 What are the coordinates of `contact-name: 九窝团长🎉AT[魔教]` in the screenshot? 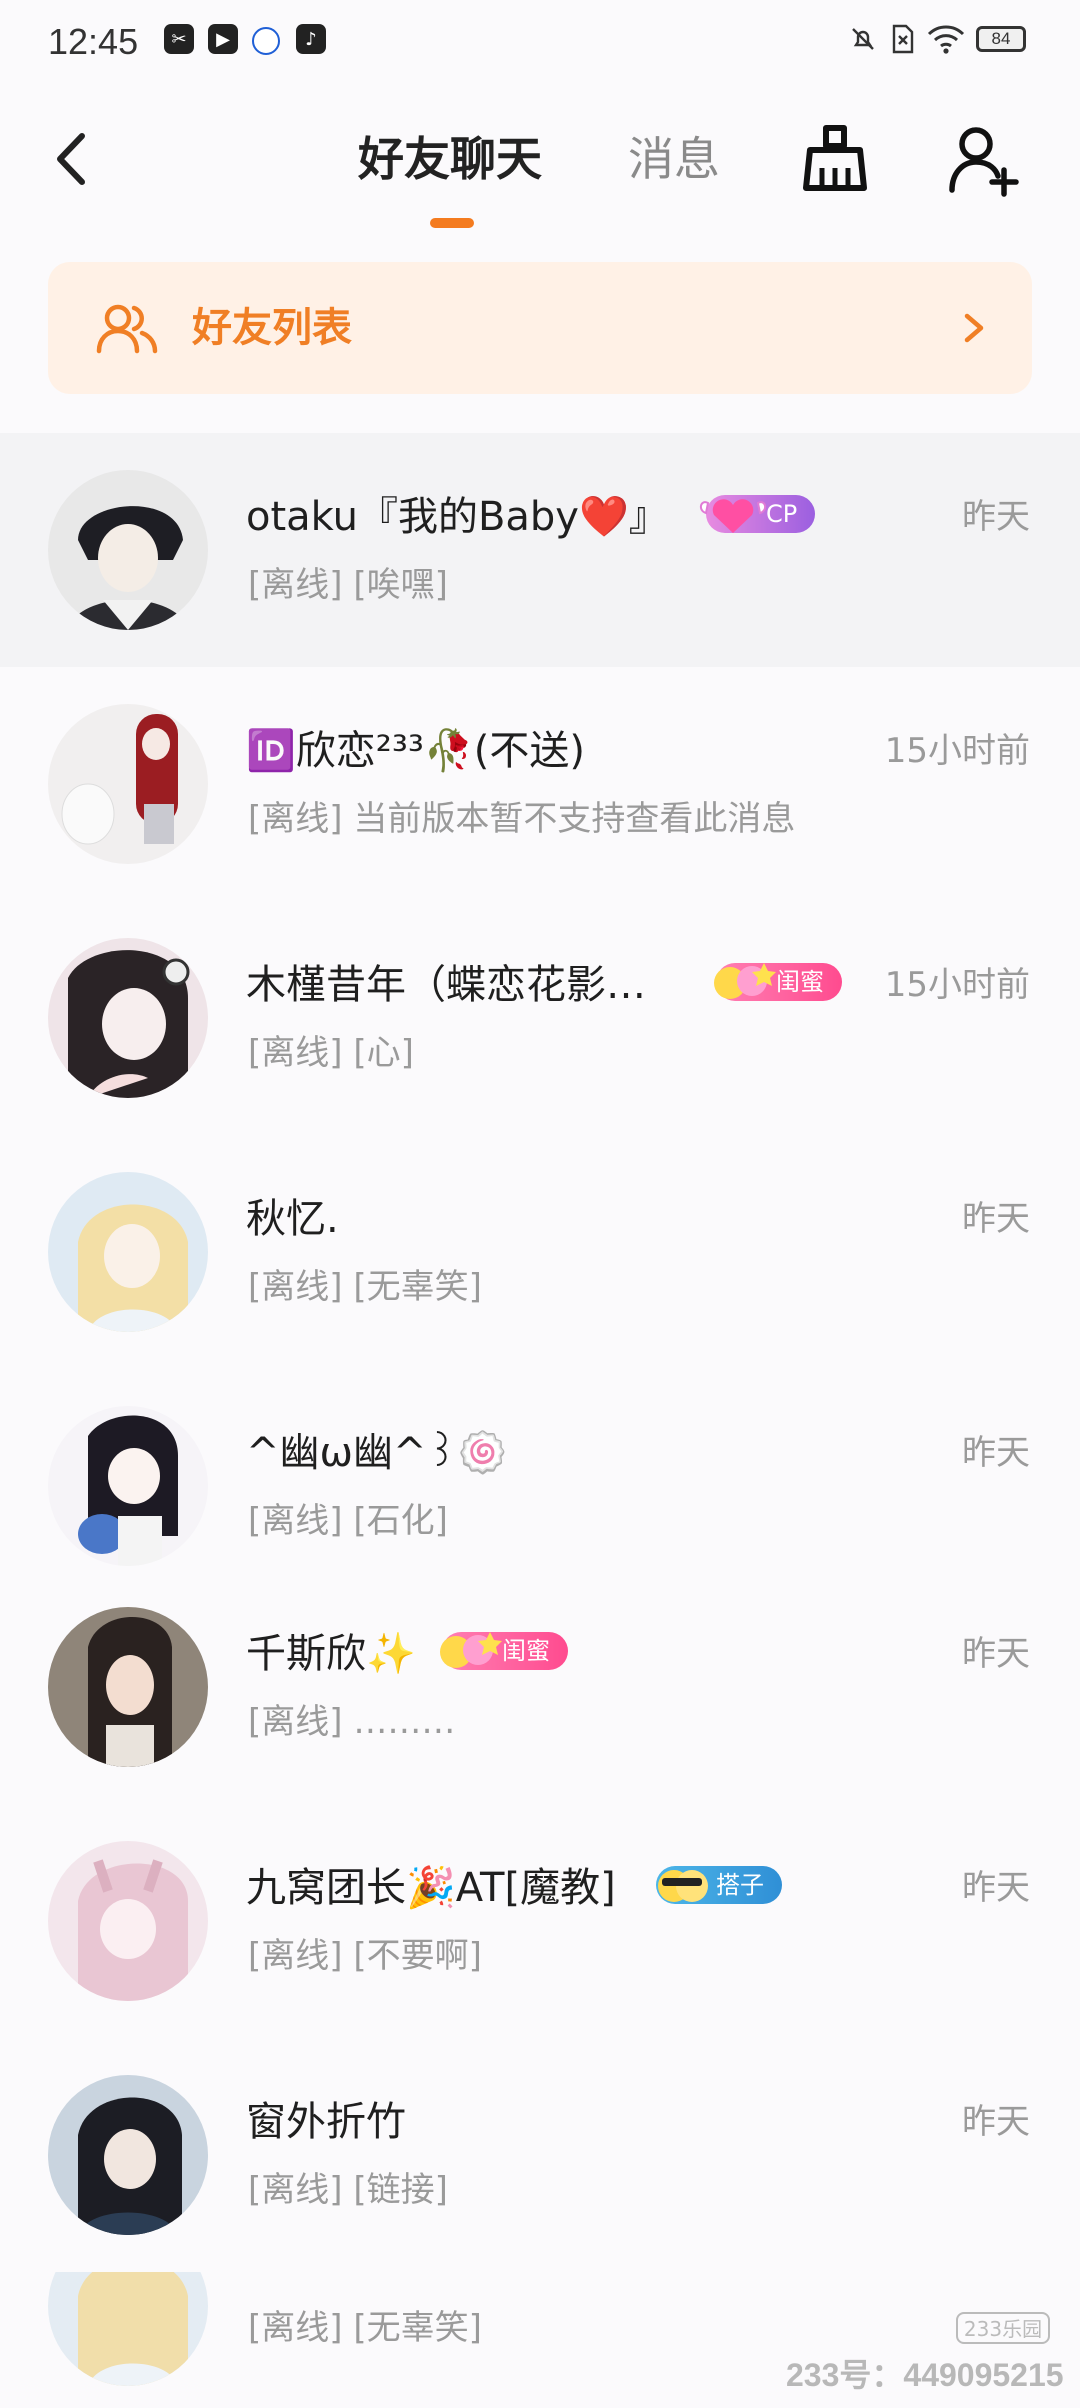 It's located at (431, 1888).